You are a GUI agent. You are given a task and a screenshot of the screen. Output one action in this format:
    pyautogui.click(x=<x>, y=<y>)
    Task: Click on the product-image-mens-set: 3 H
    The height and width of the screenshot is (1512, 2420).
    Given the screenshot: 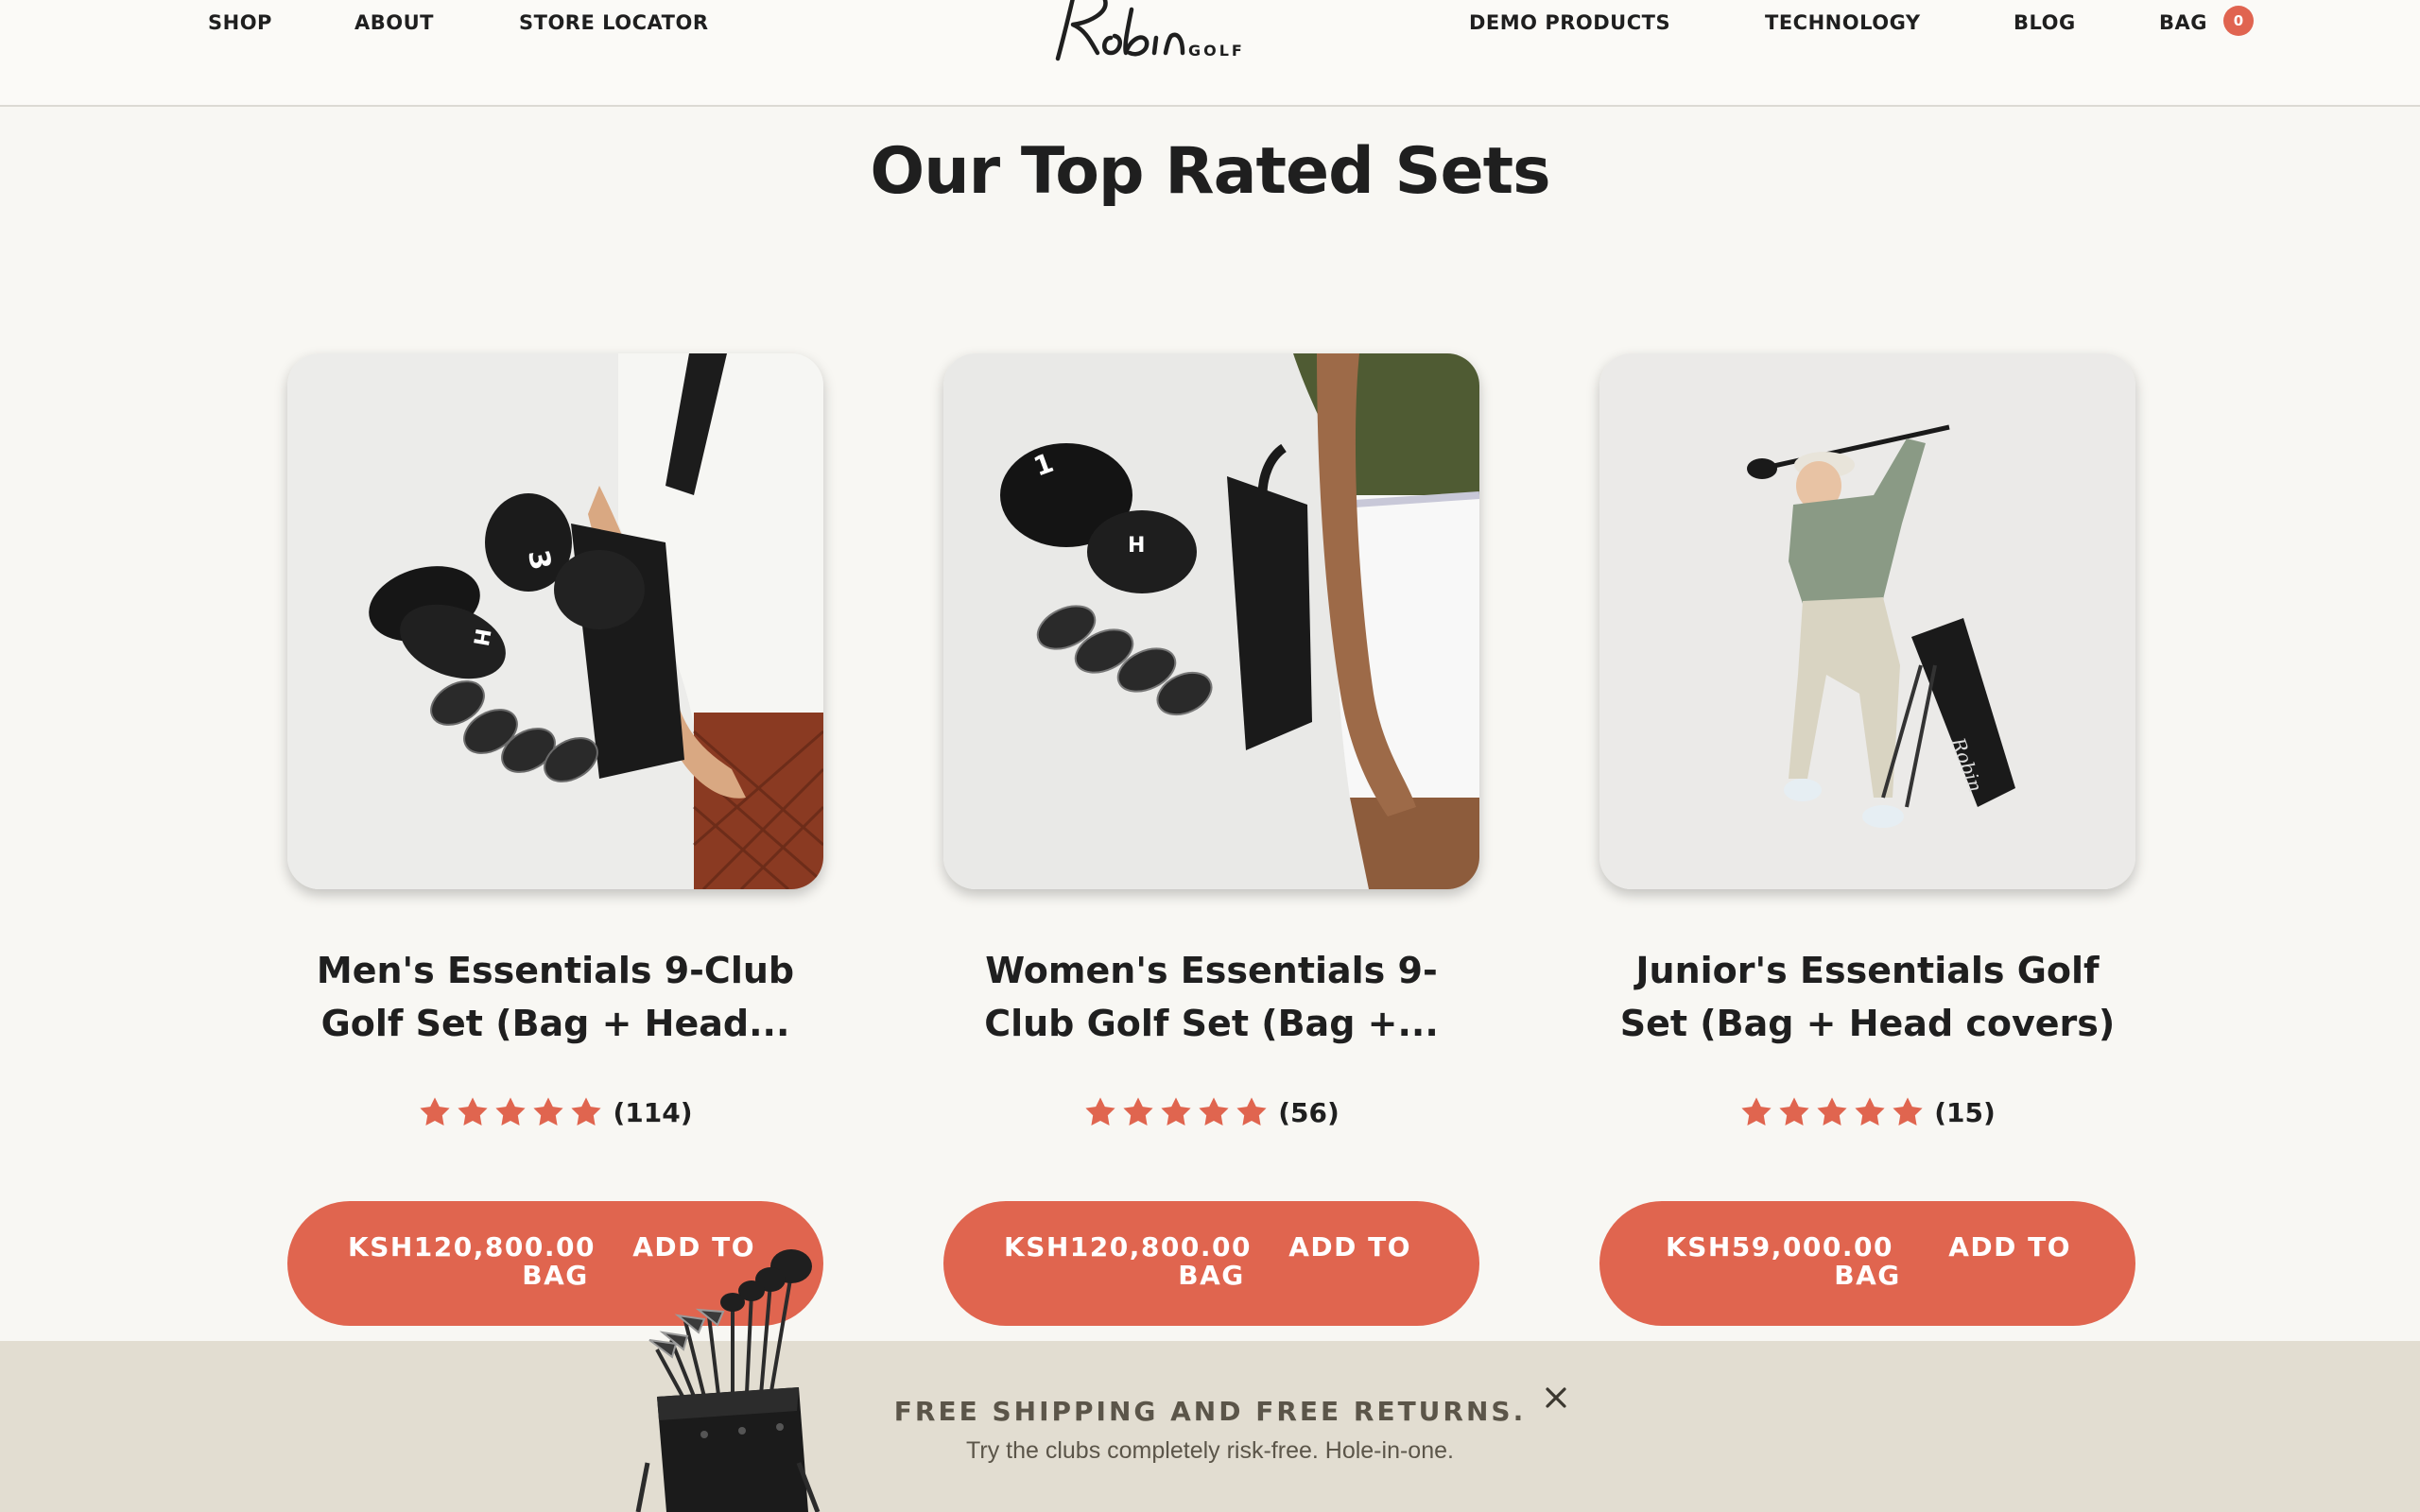 What is the action you would take?
    pyautogui.click(x=555, y=621)
    